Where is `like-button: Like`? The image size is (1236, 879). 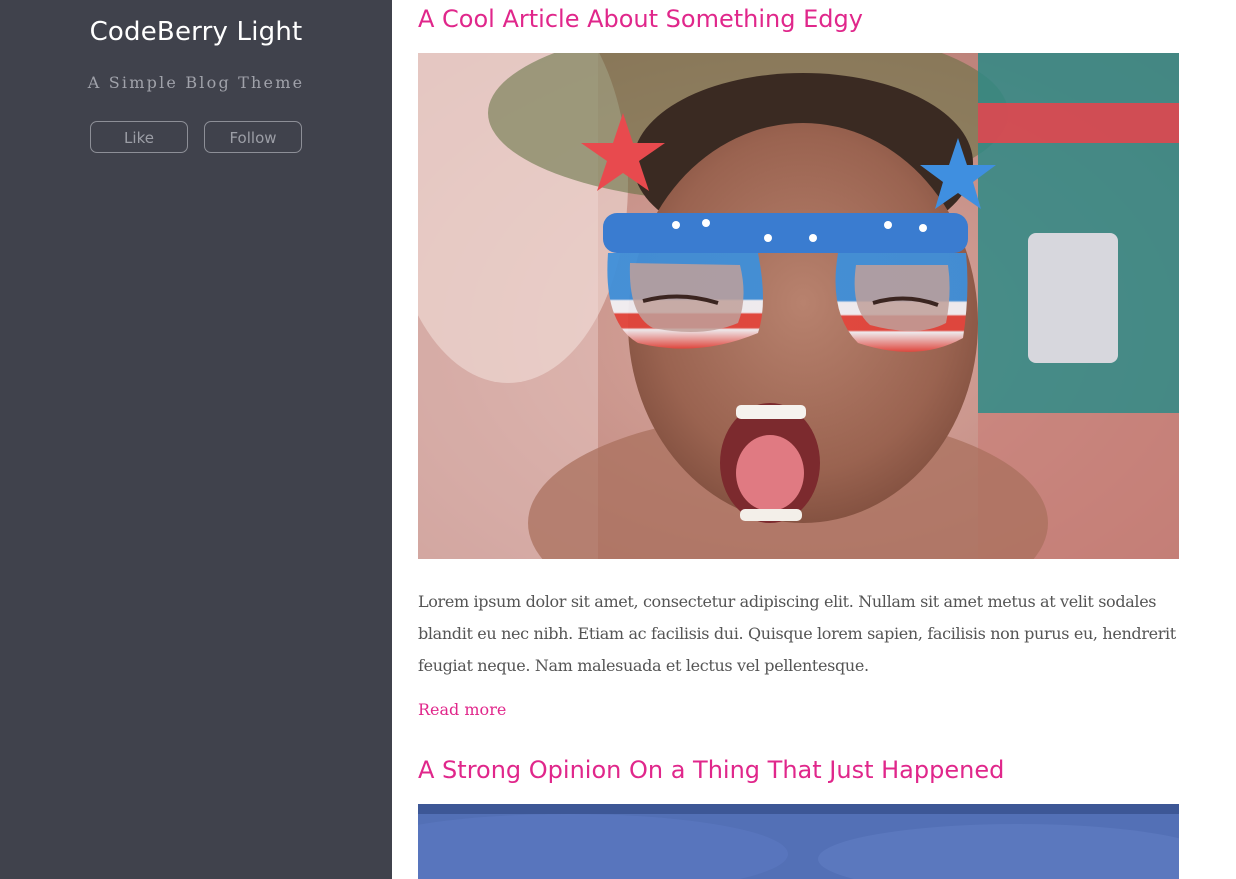
like-button: Like is located at coordinates (139, 137).